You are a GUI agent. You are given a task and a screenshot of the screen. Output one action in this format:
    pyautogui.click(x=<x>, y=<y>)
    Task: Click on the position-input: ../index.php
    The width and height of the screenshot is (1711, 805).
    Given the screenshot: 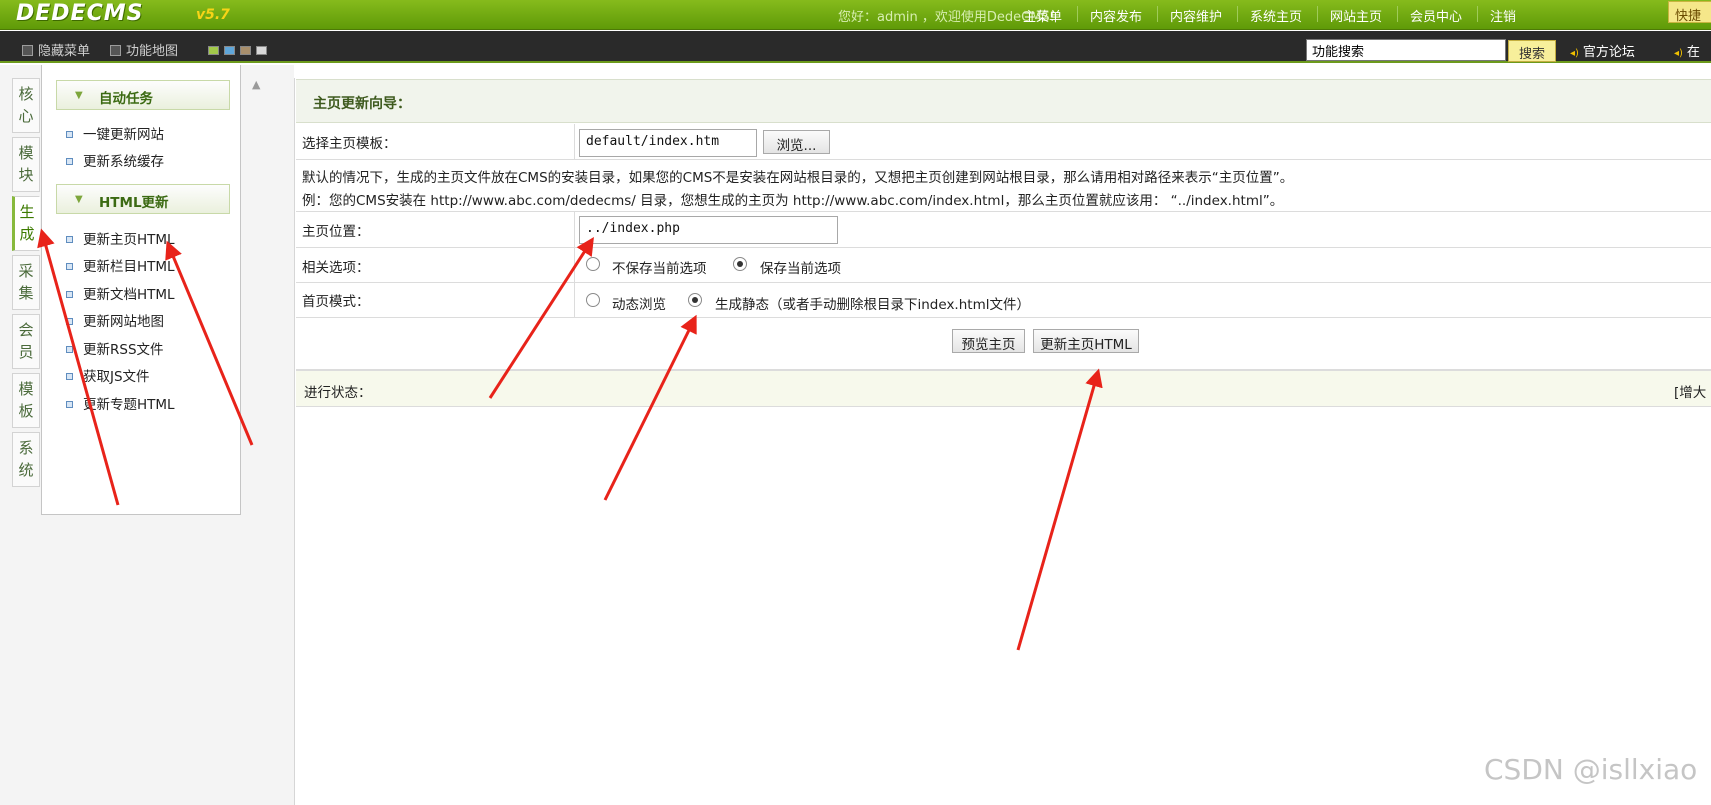 What is the action you would take?
    pyautogui.click(x=708, y=230)
    